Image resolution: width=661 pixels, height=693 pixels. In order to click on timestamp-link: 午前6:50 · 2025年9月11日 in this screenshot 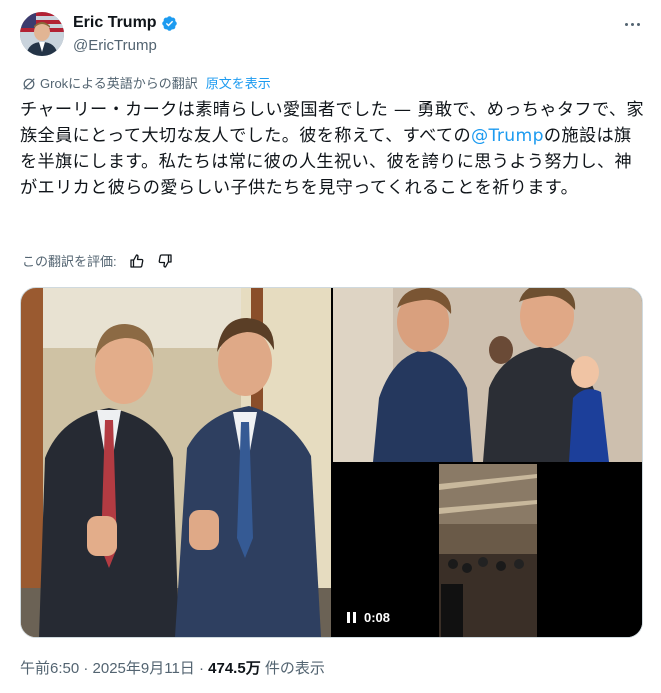, I will do `click(107, 668)`.